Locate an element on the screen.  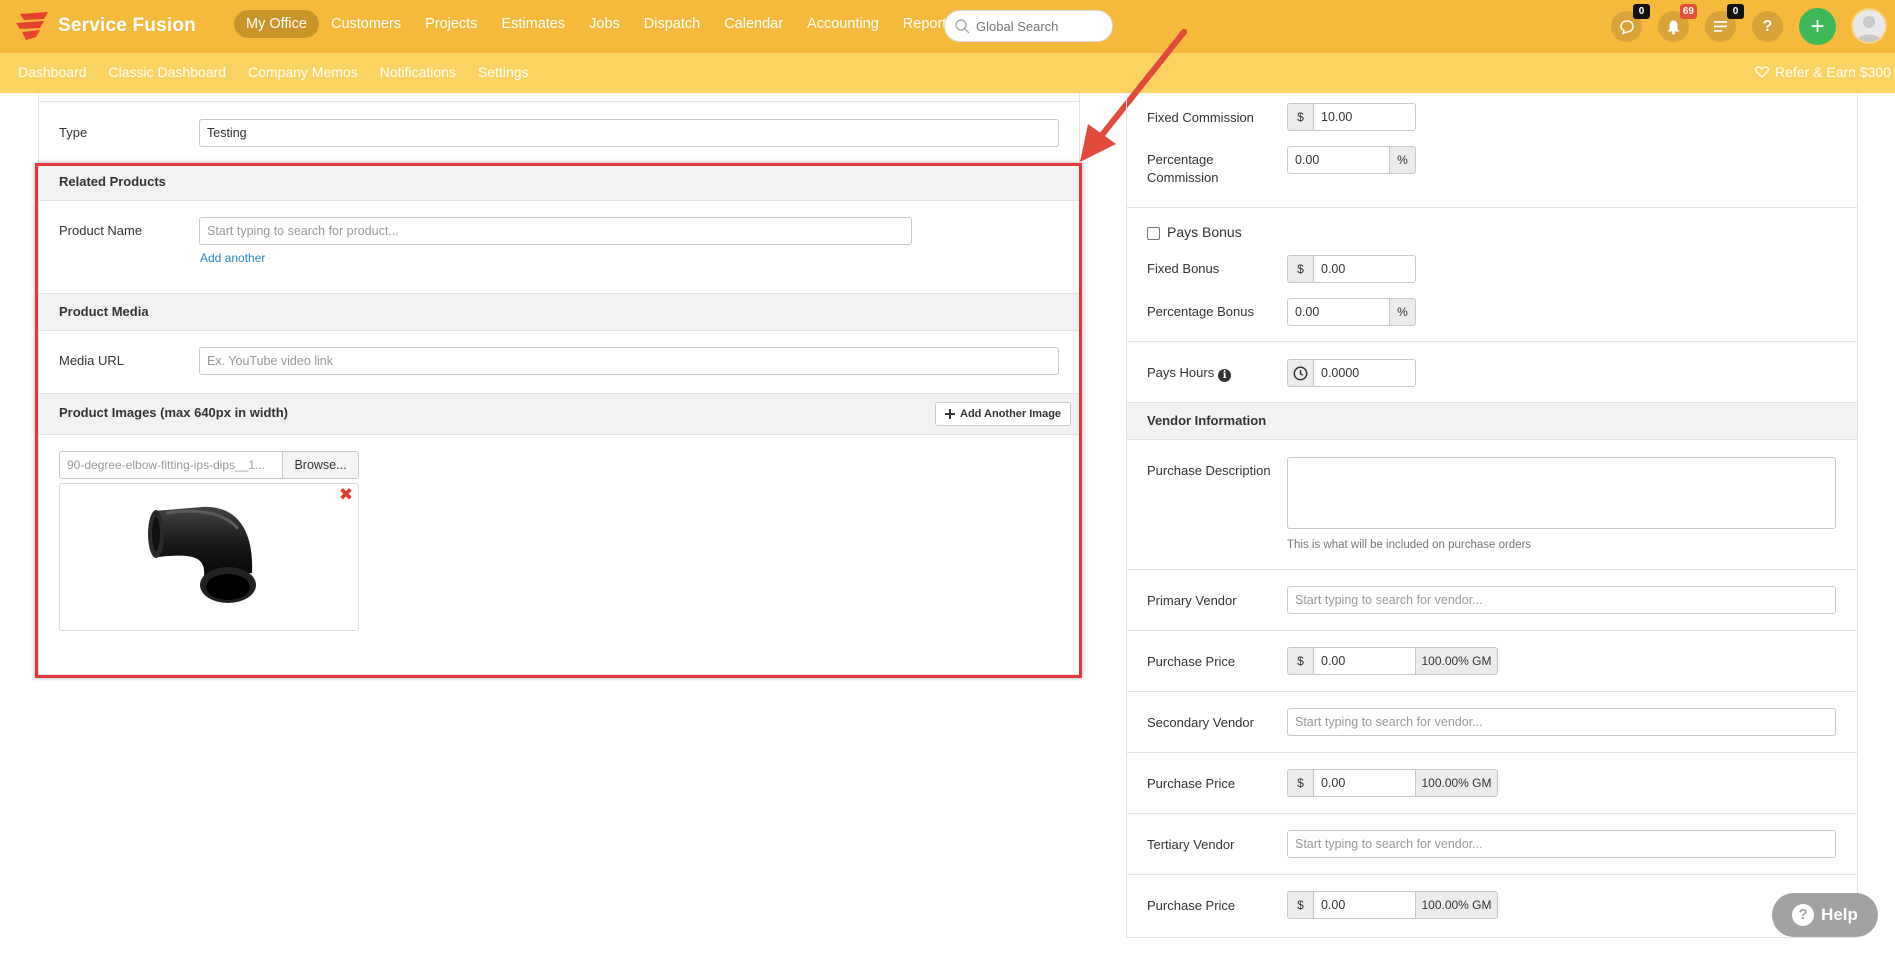
info-icon: i is located at coordinates (1225, 375).